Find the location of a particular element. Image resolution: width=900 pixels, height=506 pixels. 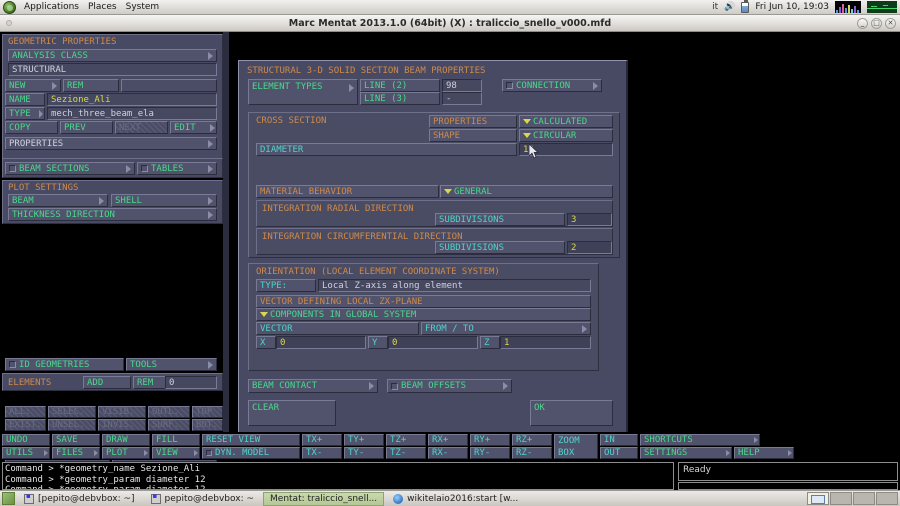

tools-button: TOOLS is located at coordinates (171, 364).